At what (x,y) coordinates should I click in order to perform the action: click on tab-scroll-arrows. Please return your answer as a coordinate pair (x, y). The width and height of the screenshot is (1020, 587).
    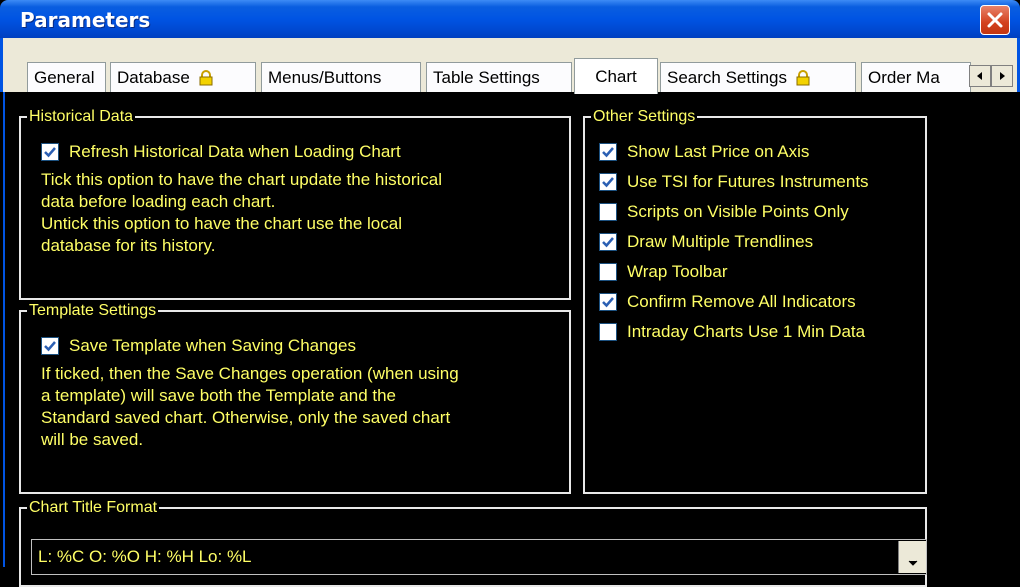
    Looking at the image, I should click on (991, 76).